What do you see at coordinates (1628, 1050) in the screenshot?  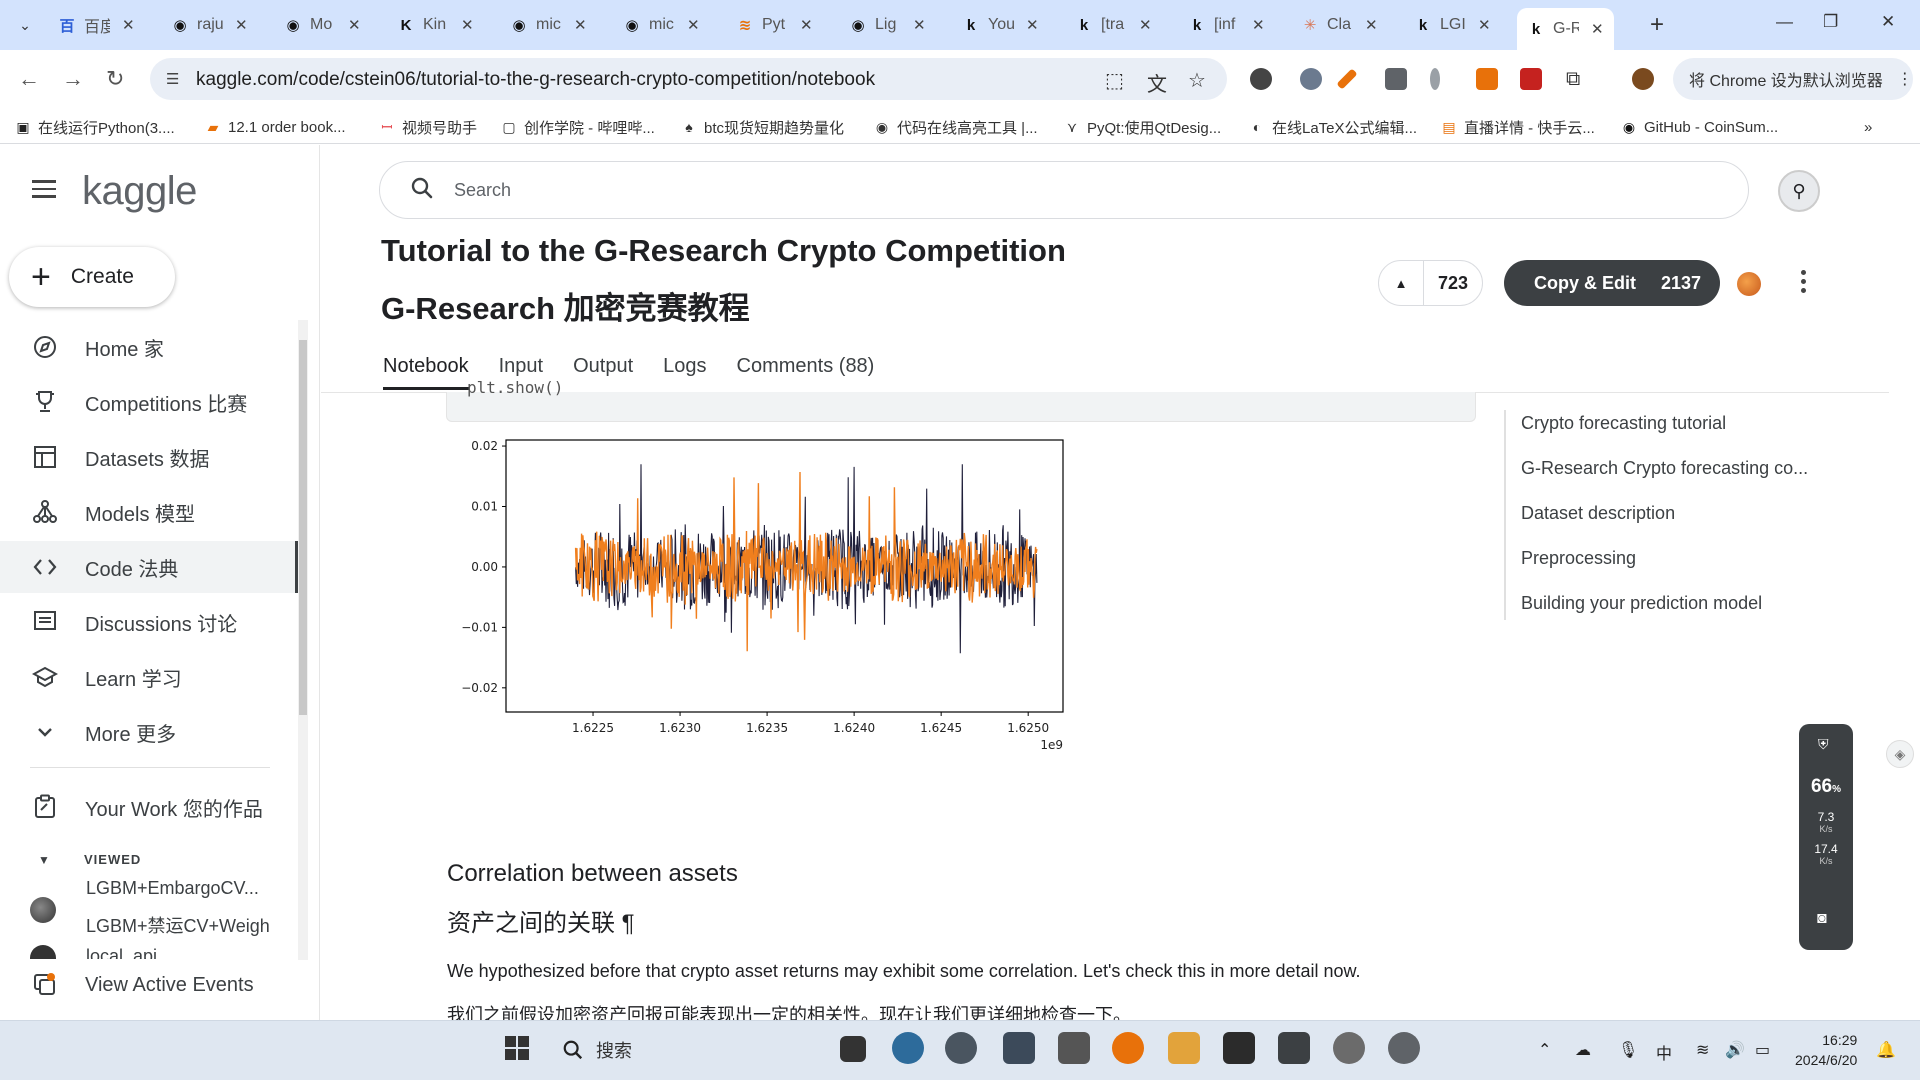 I see `microphone-icon: 🎙` at bounding box center [1628, 1050].